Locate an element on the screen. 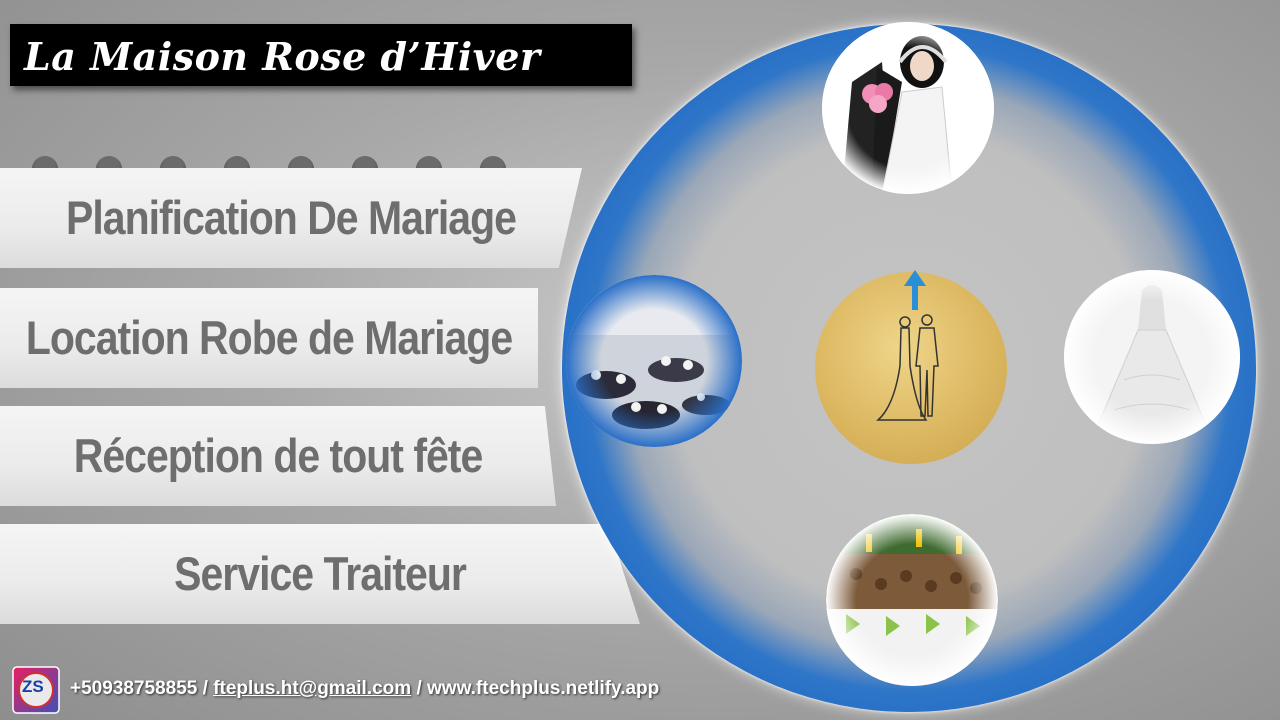 The image size is (1280, 720). service-label: Réception de tout fête is located at coordinates (278, 455).